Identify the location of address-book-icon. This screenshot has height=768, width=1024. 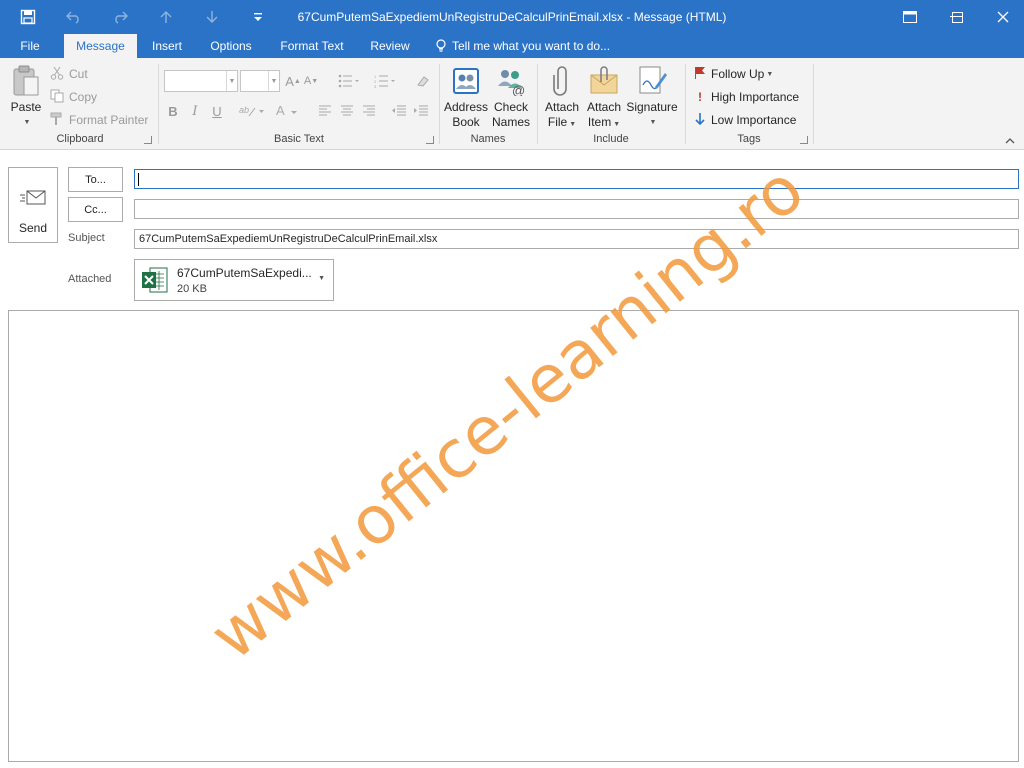
(466, 81).